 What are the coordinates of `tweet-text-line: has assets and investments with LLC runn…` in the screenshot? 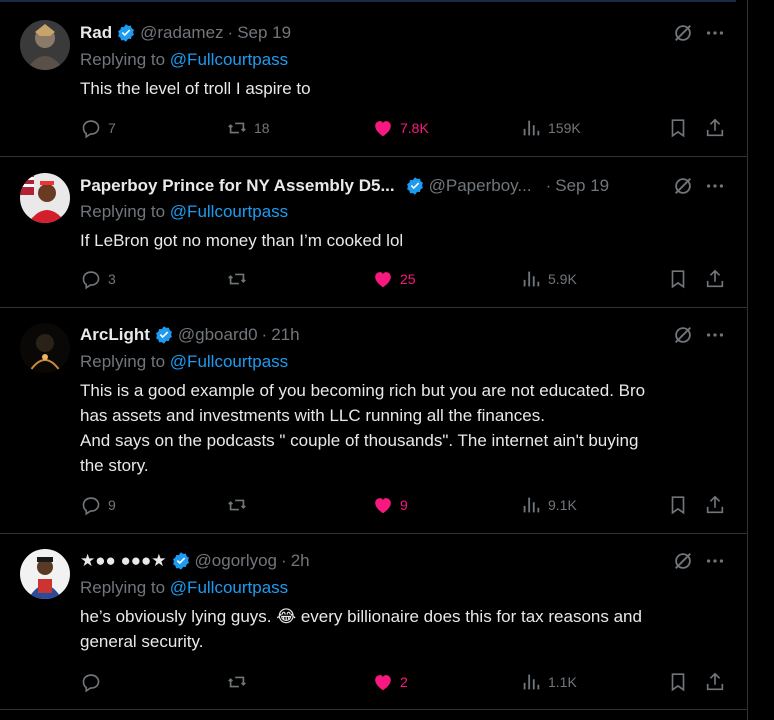 It's located at (312, 415).